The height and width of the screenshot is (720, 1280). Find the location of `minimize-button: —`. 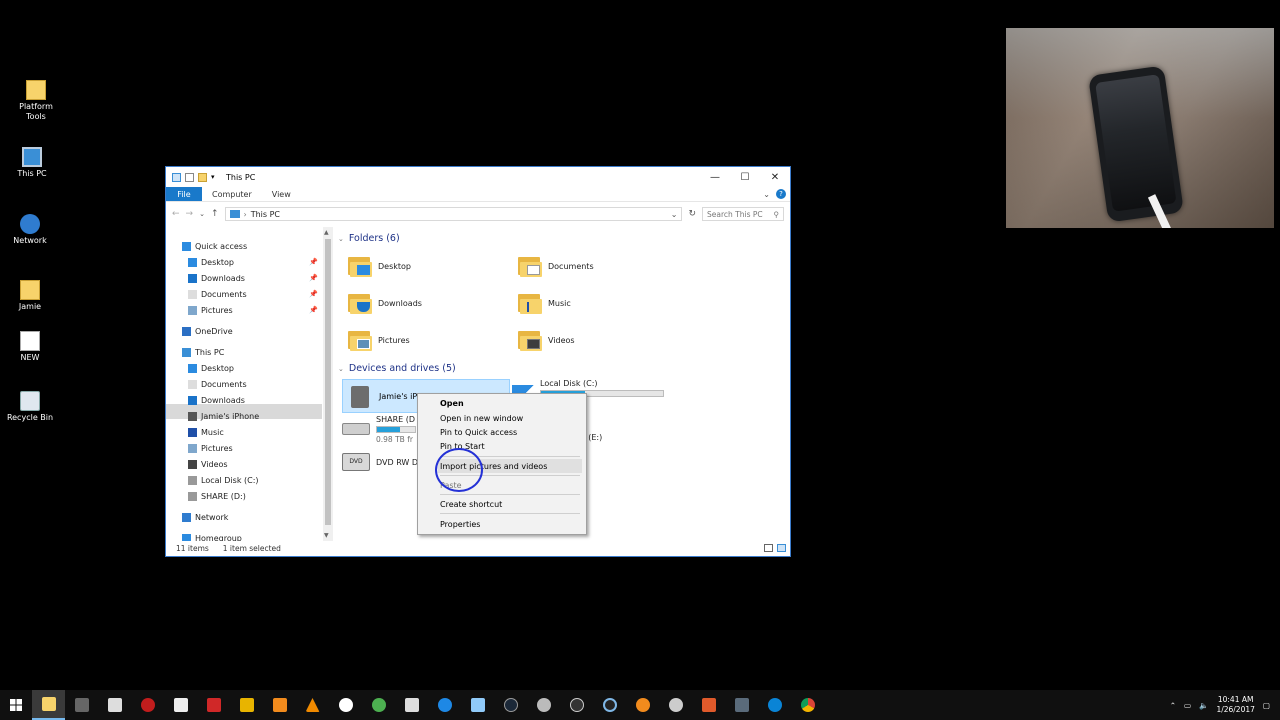

minimize-button: — is located at coordinates (715, 177).